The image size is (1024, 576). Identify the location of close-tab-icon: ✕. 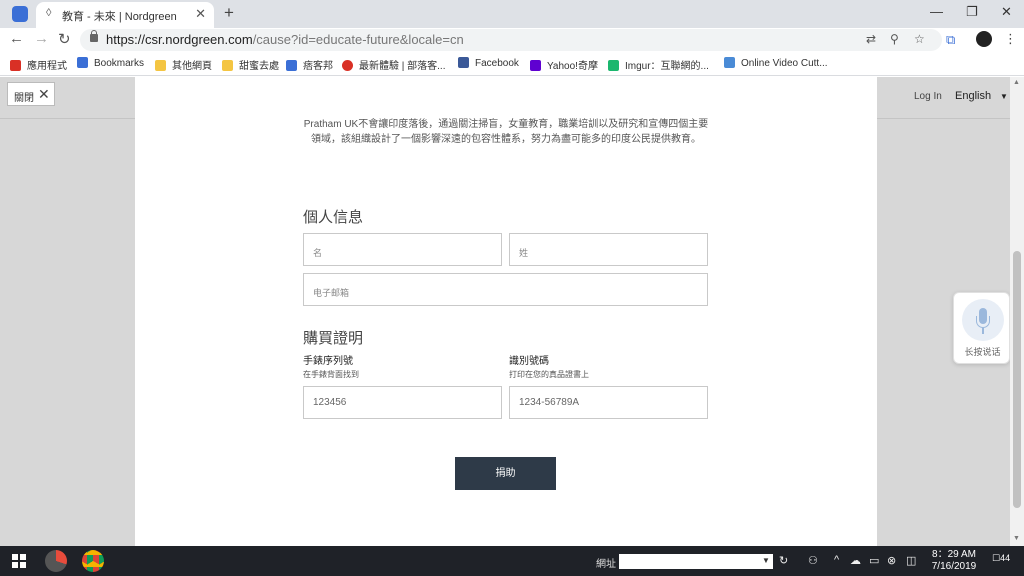
(200, 14).